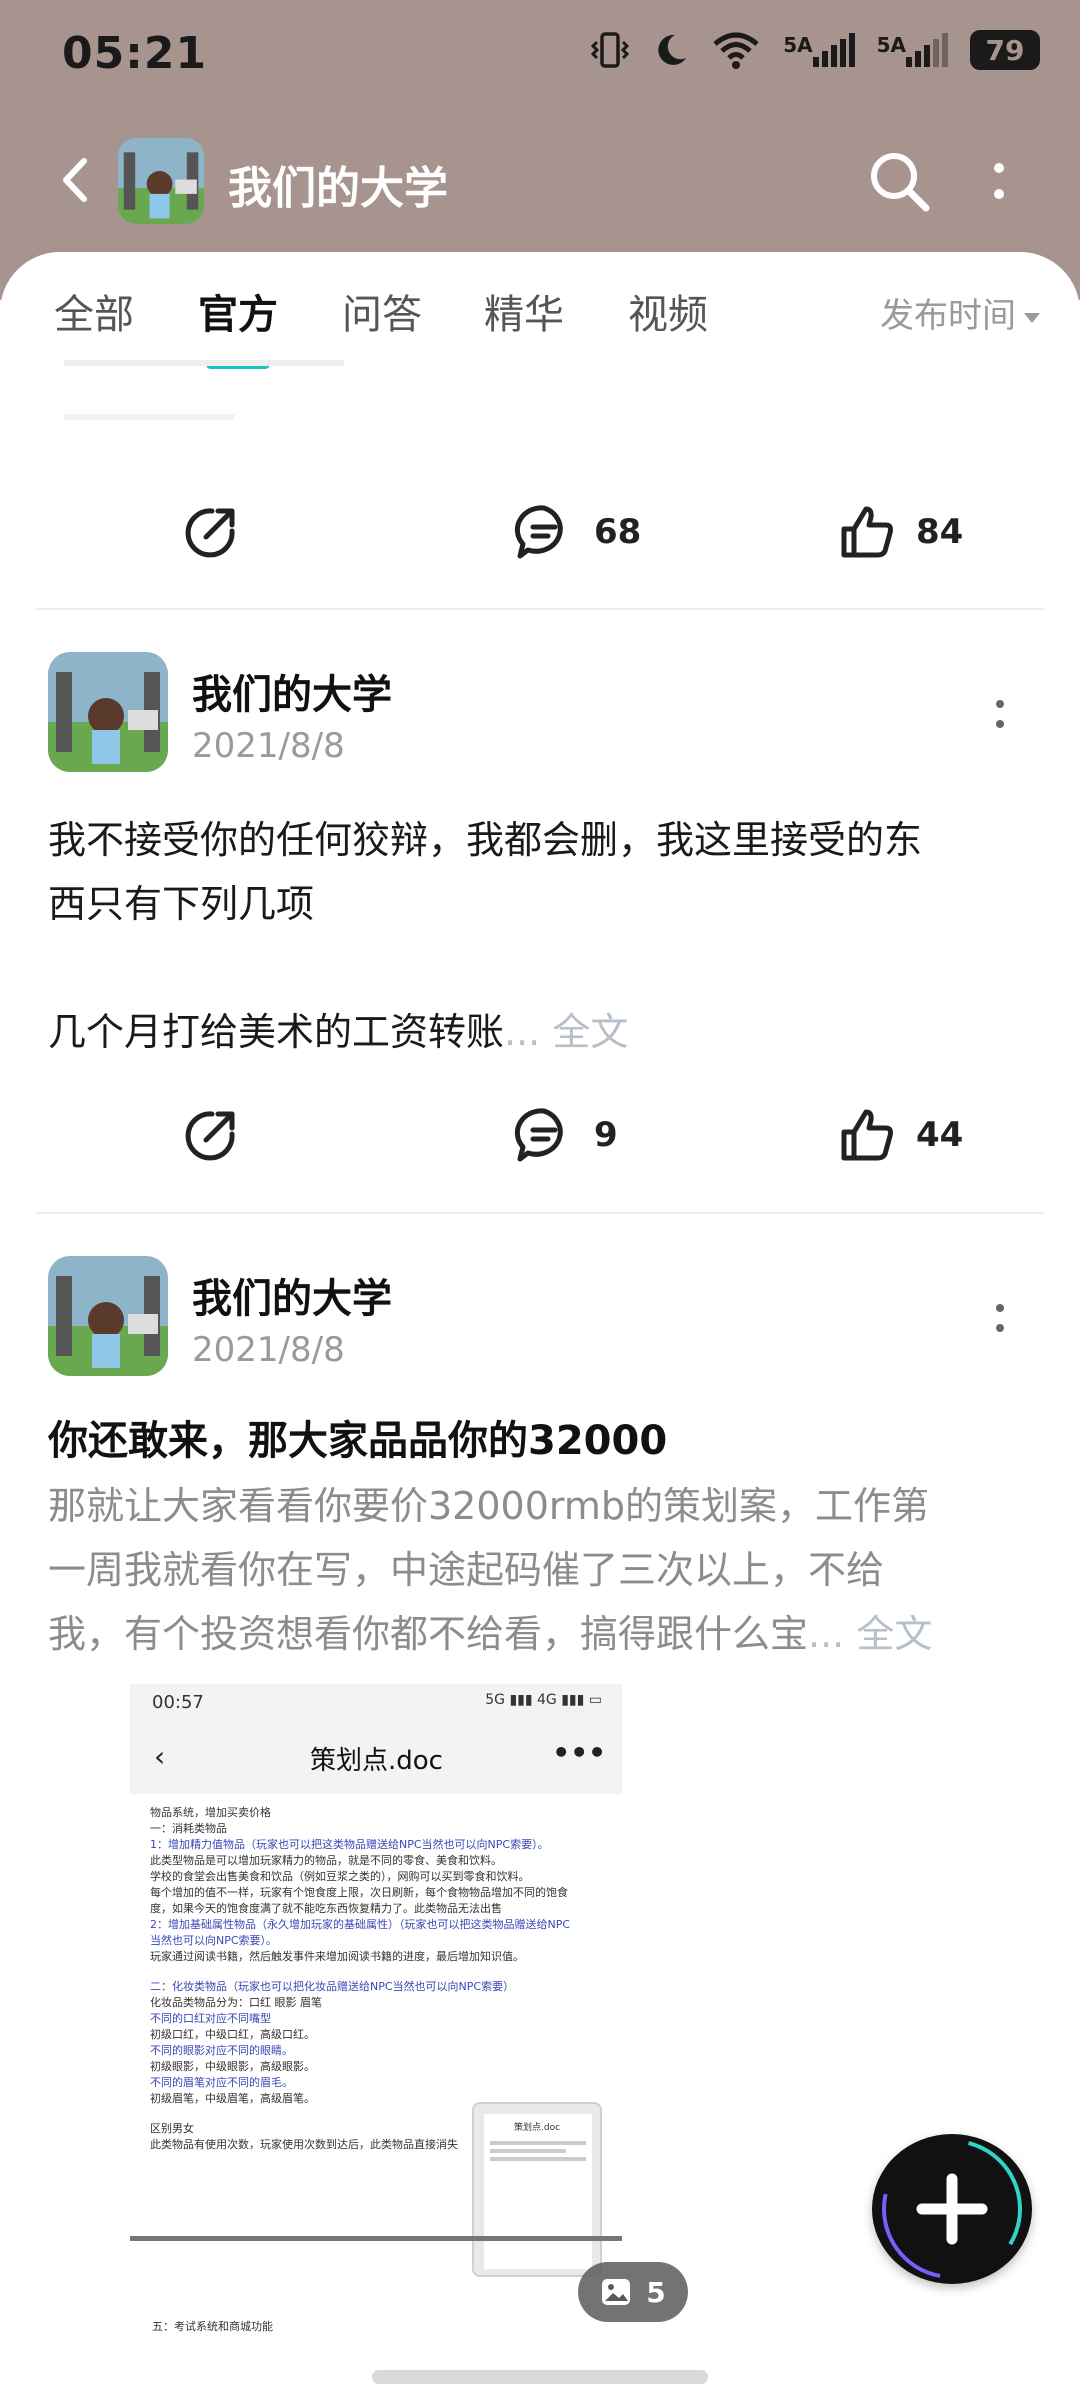 The image size is (1080, 2403). What do you see at coordinates (238, 311) in the screenshot?
I see `tab-official: 官方` at bounding box center [238, 311].